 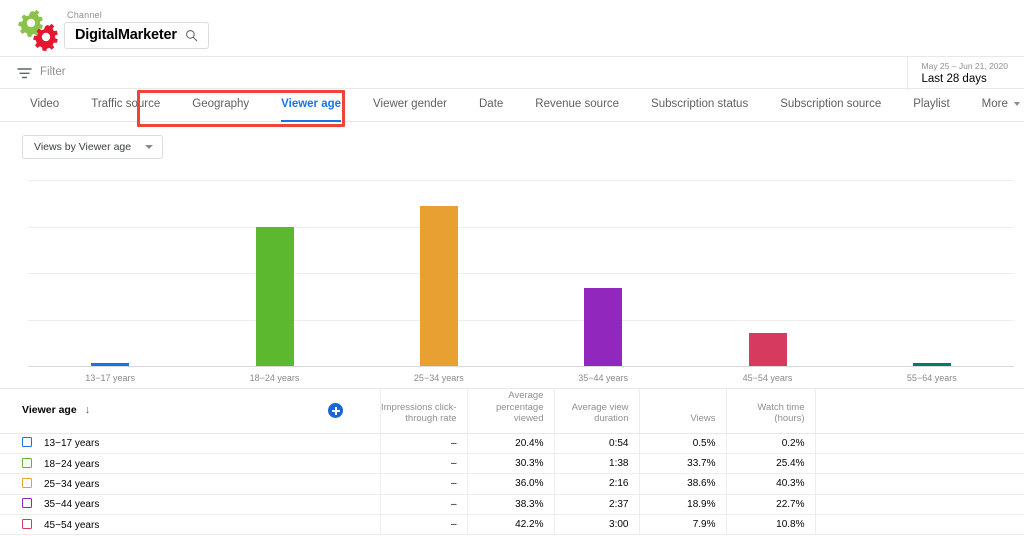 What do you see at coordinates (311, 105) in the screenshot?
I see `tab-viewer-age: Viewer age` at bounding box center [311, 105].